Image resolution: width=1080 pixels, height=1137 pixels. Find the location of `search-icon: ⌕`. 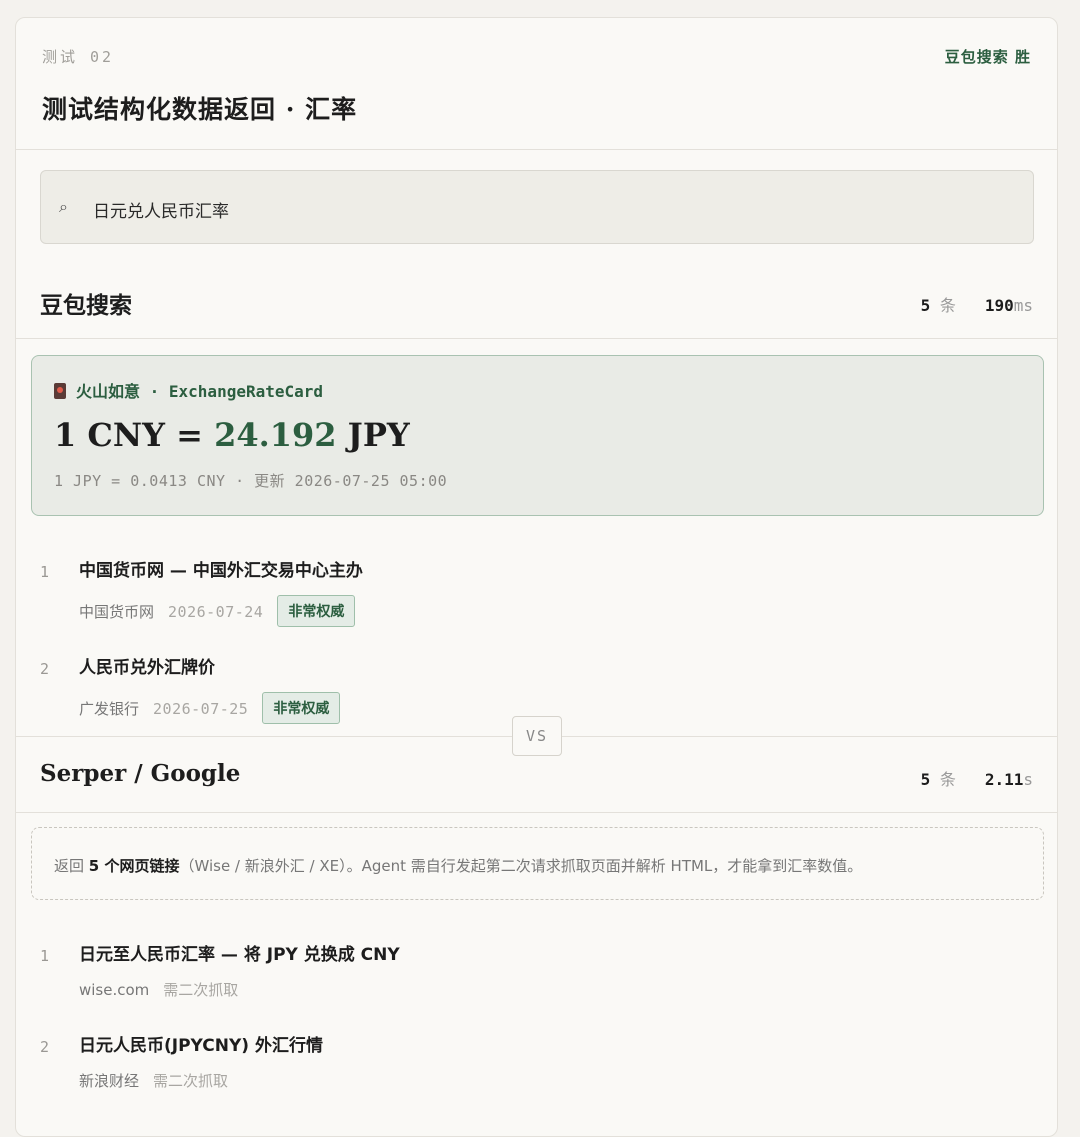

search-icon: ⌕ is located at coordinates (63, 206).